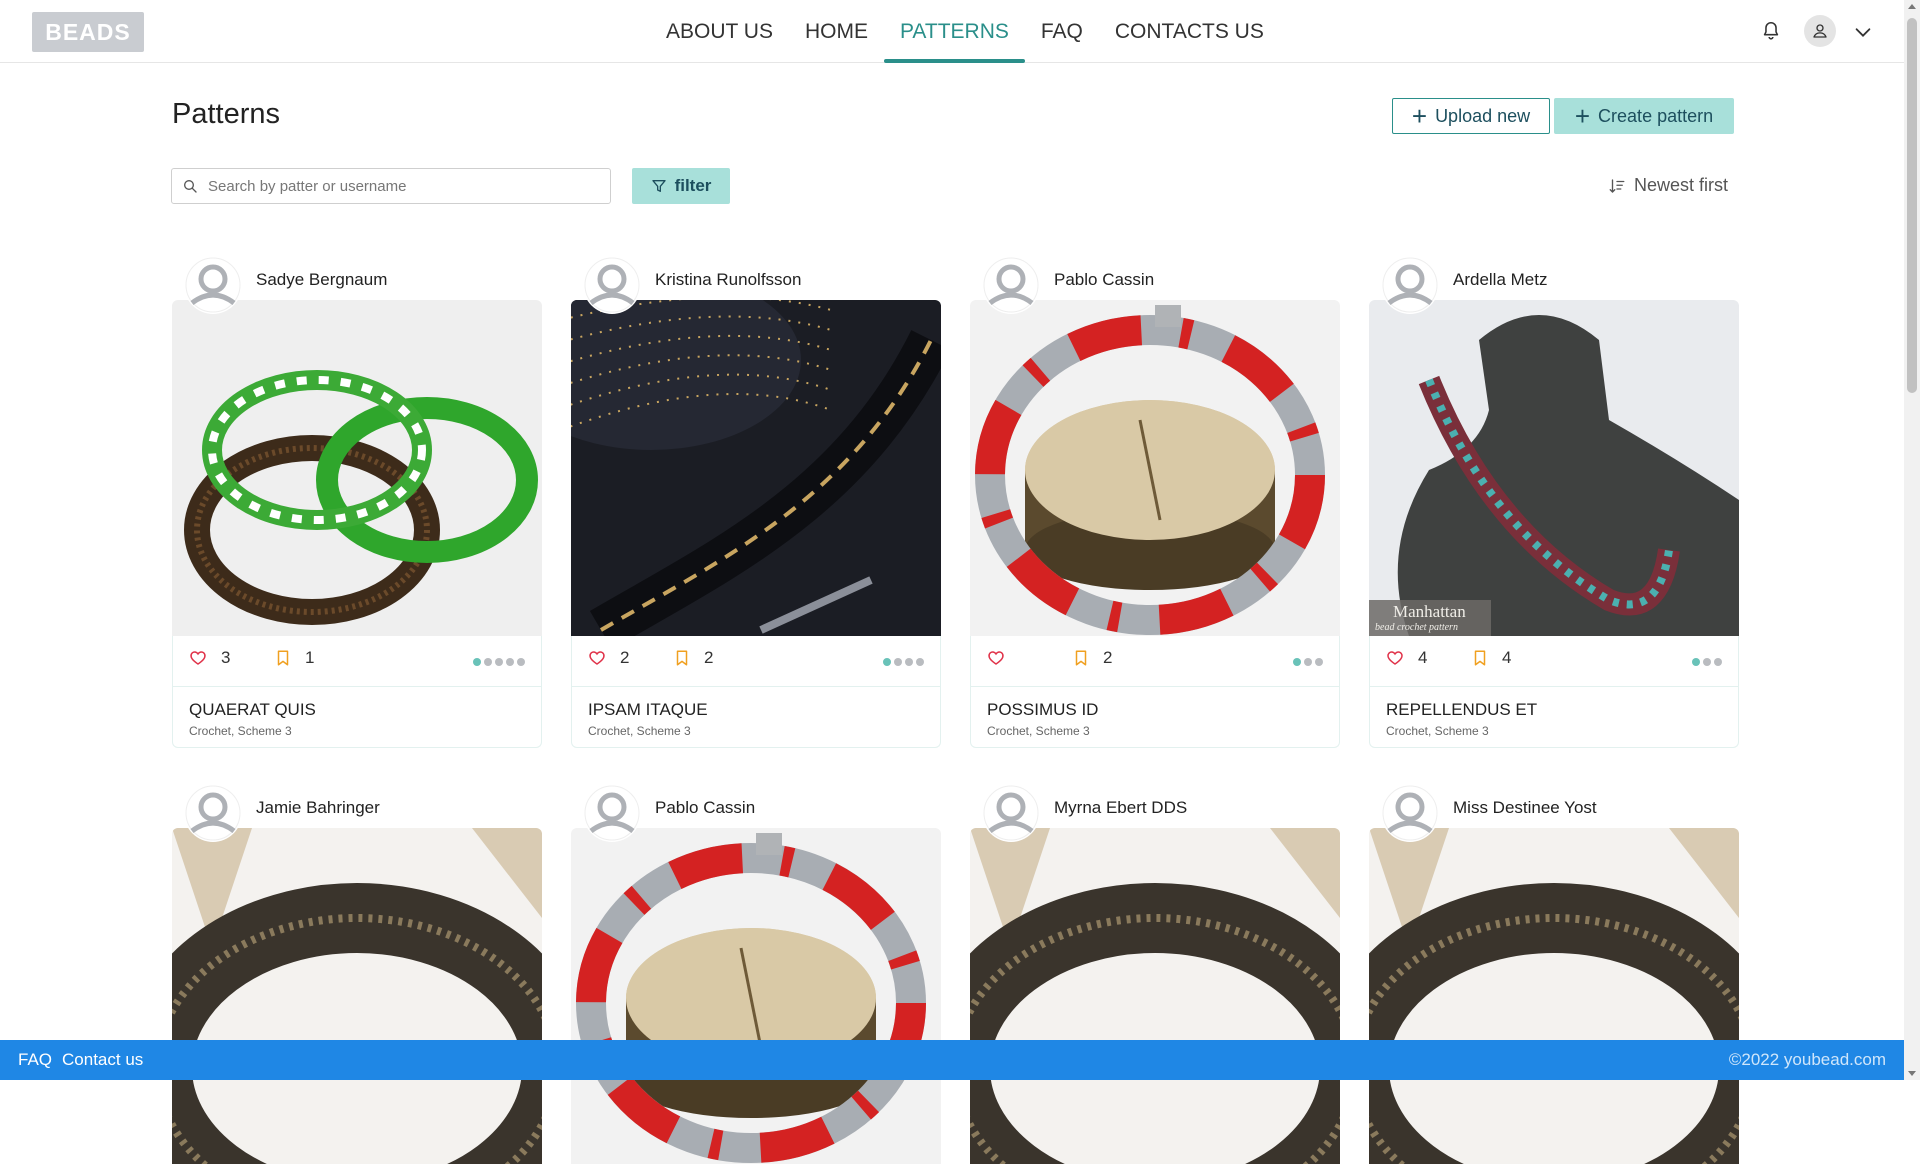 Image resolution: width=1920 pixels, height=1164 pixels. Describe the element at coordinates (648, 710) in the screenshot. I see `pattern-title: IPSAM ITAQUE` at that location.